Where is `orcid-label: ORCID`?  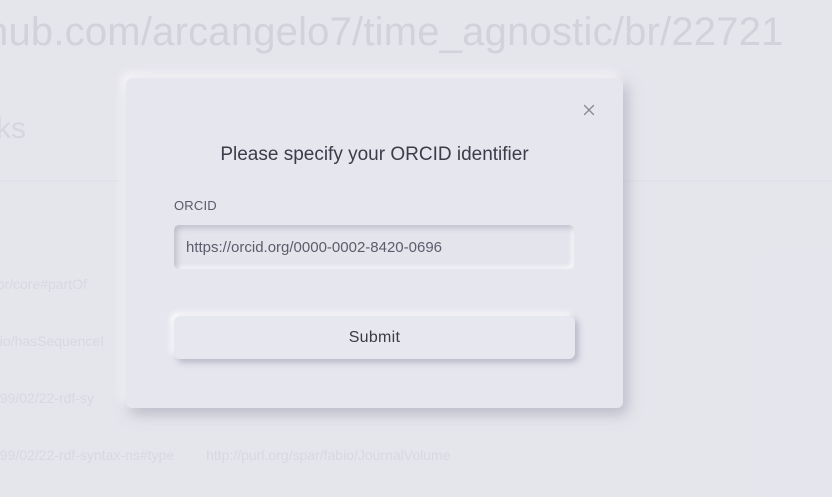 orcid-label: ORCID is located at coordinates (195, 205).